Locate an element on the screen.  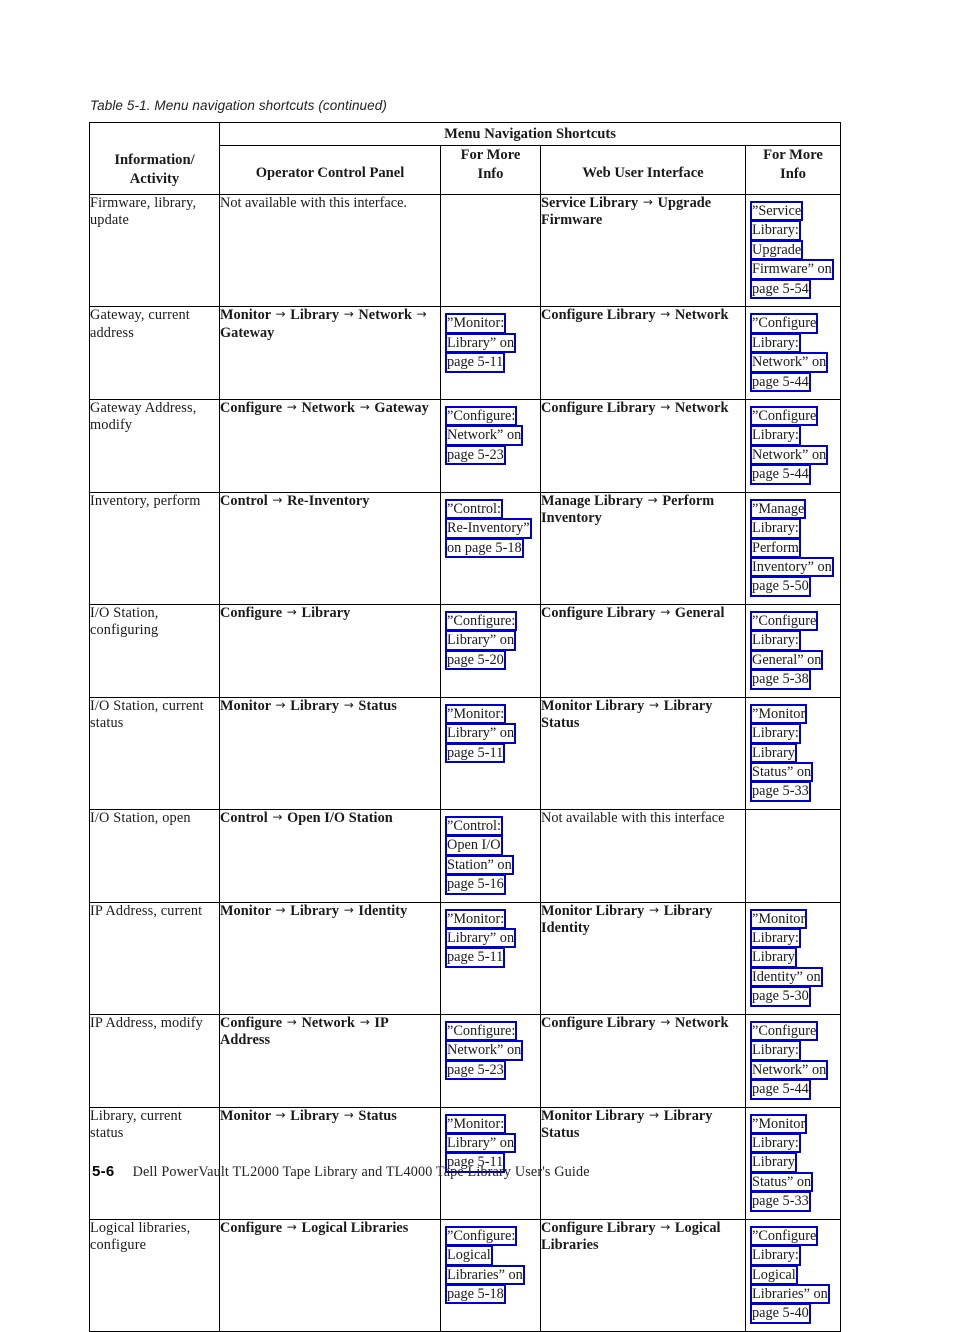
link-line: page 5-40 is located at coordinates (780, 1313).